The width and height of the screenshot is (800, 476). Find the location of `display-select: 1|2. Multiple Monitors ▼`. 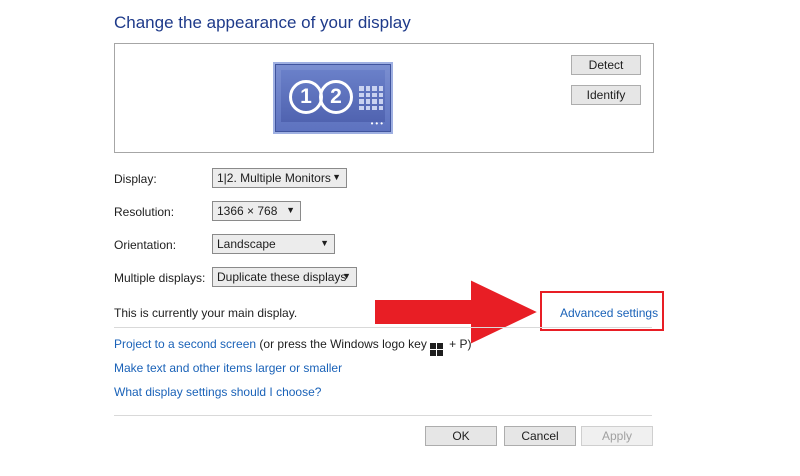

display-select: 1|2. Multiple Monitors ▼ is located at coordinates (279, 178).